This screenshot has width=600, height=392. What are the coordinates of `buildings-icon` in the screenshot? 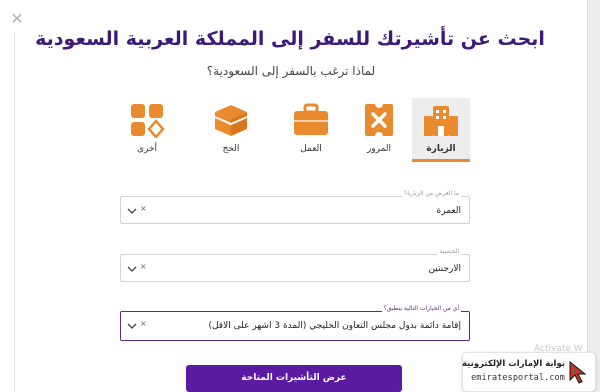 It's located at (441, 121).